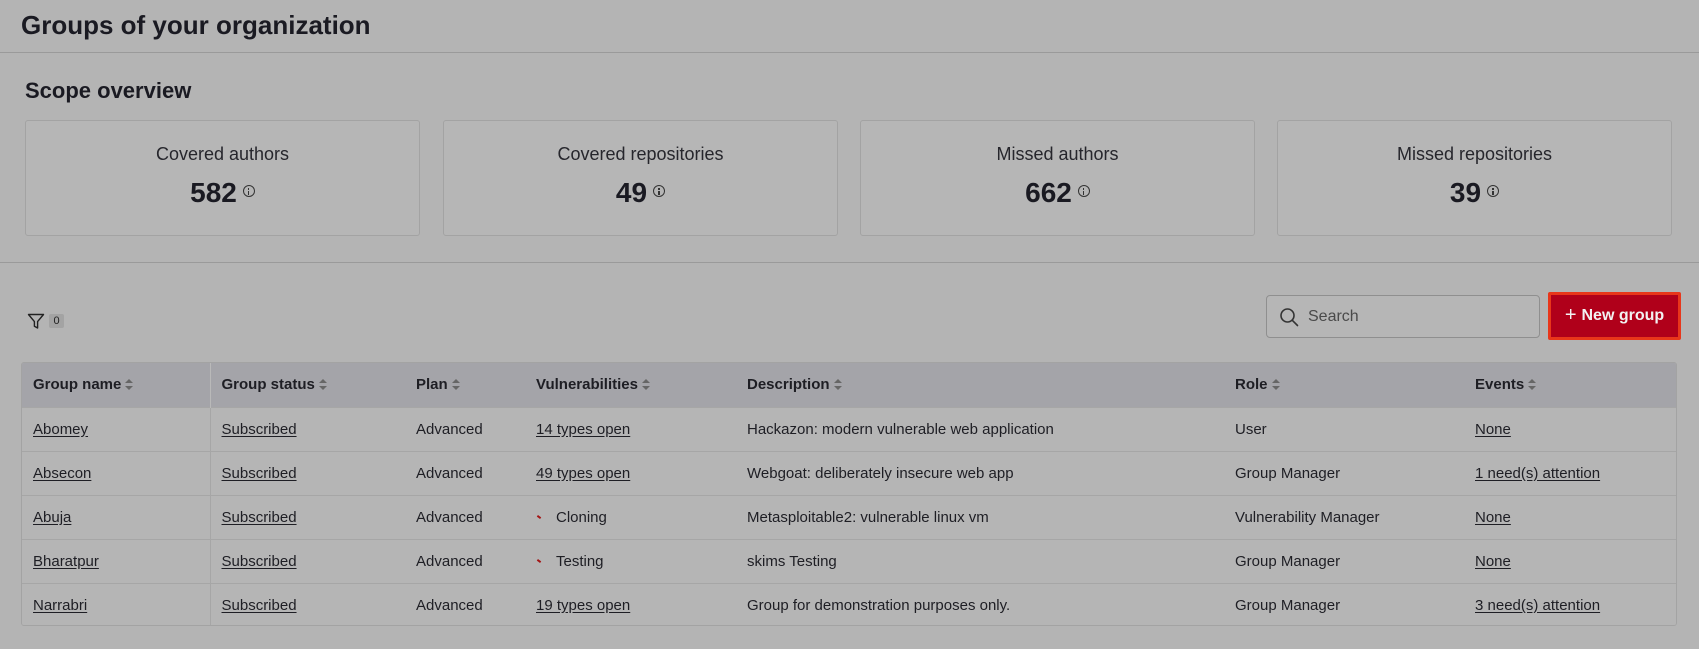 The height and width of the screenshot is (649, 1699). What do you see at coordinates (980, 603) in the screenshot?
I see `description-cell: Group for demonstration purposes only.` at bounding box center [980, 603].